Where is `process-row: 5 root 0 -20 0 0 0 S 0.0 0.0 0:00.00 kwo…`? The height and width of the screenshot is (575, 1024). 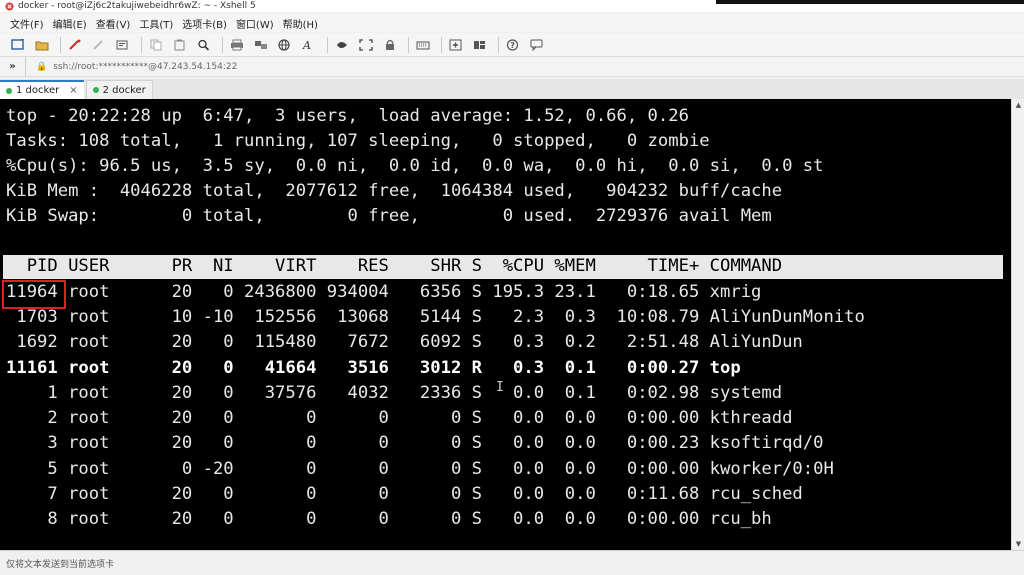 process-row: 5 root 0 -20 0 0 0 S 0.0 0.0 0:00.00 kwo… is located at coordinates (420, 469).